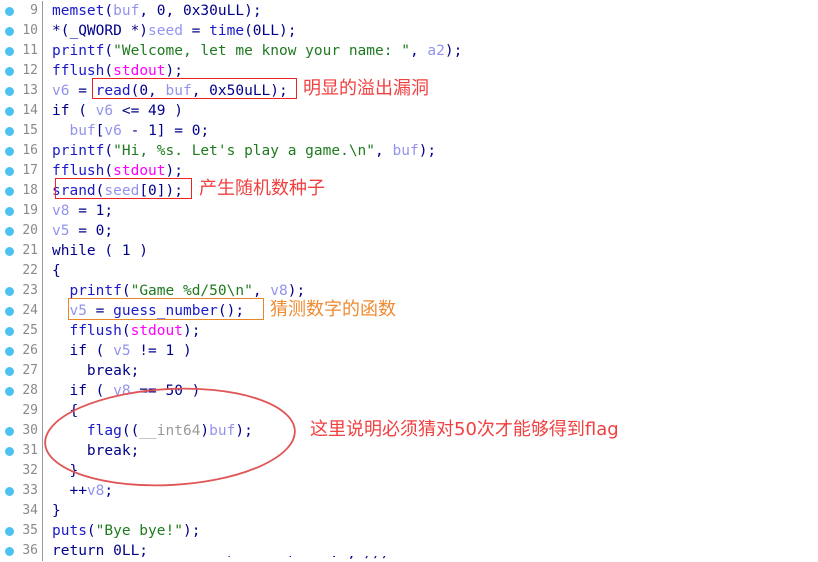  I want to click on code-line: 14 if ( v6 <= 49 ), so click(409, 111).